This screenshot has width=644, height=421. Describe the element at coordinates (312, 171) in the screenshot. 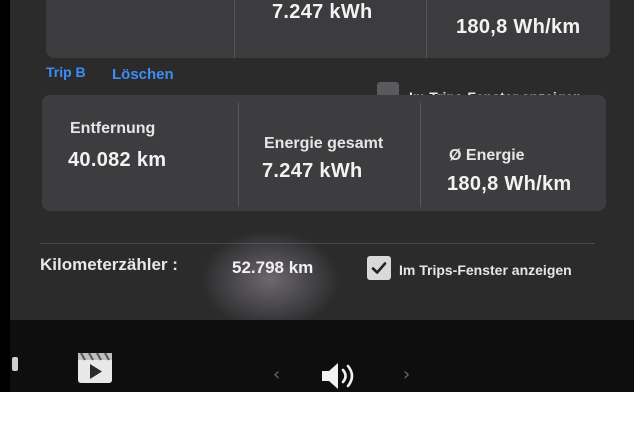

I see `energy-total-value: 7.247 kWh` at that location.